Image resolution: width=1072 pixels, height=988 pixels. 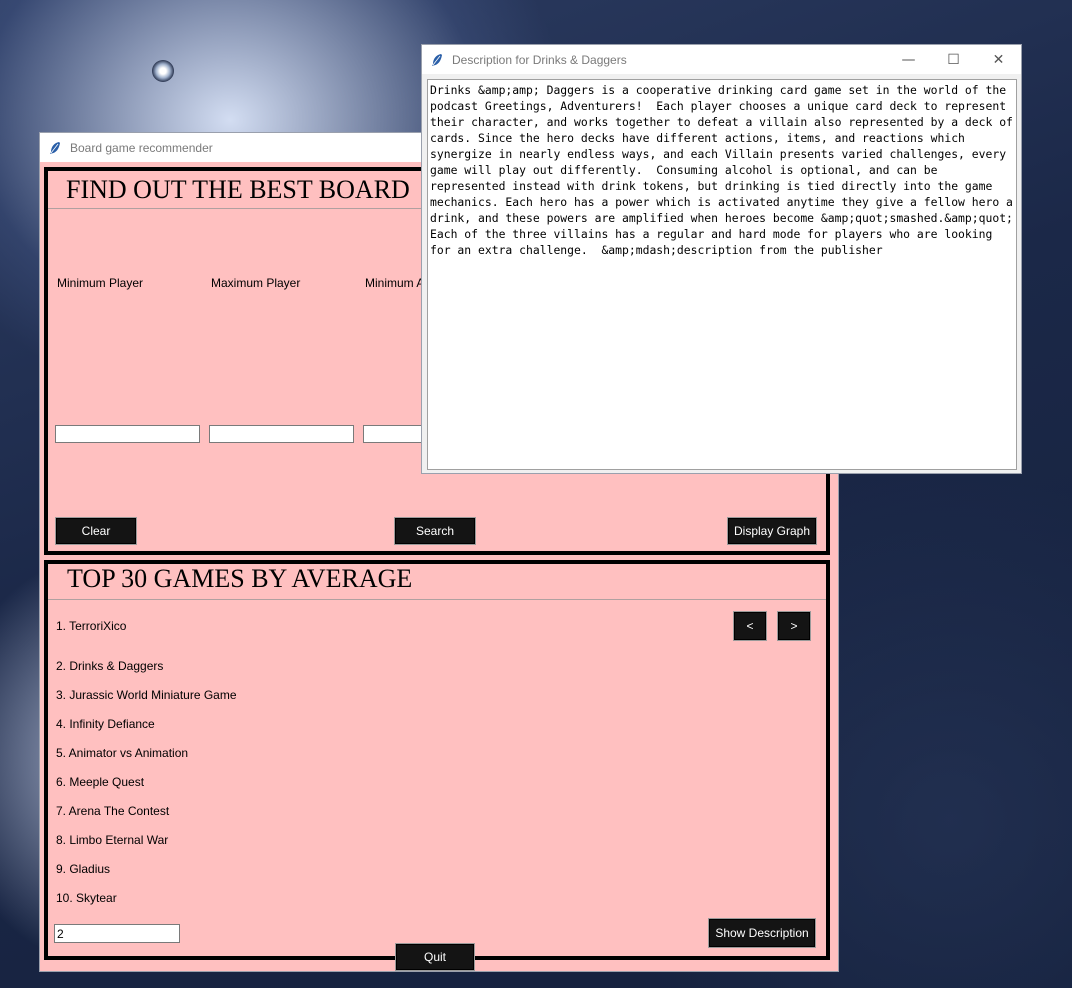 What do you see at coordinates (96, 531) in the screenshot?
I see `clear-button: Clear` at bounding box center [96, 531].